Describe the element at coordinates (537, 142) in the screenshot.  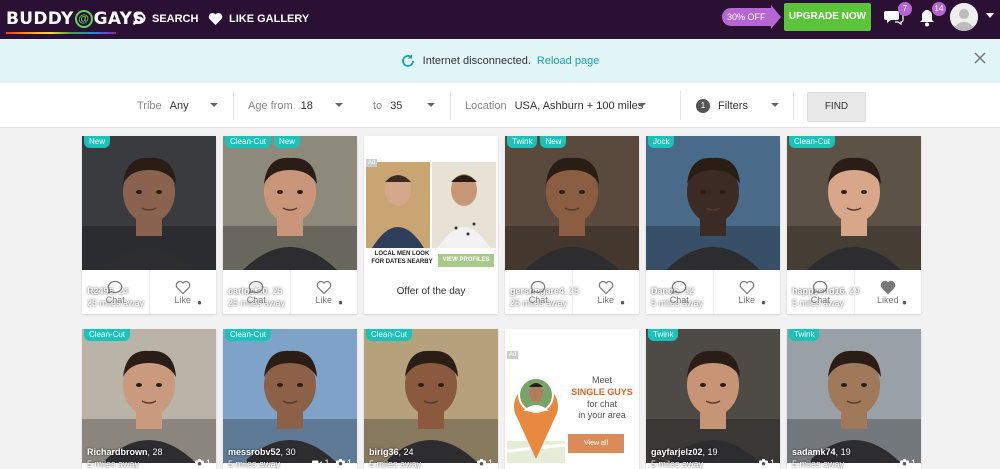
I see `profile-tags: Twink New` at that location.